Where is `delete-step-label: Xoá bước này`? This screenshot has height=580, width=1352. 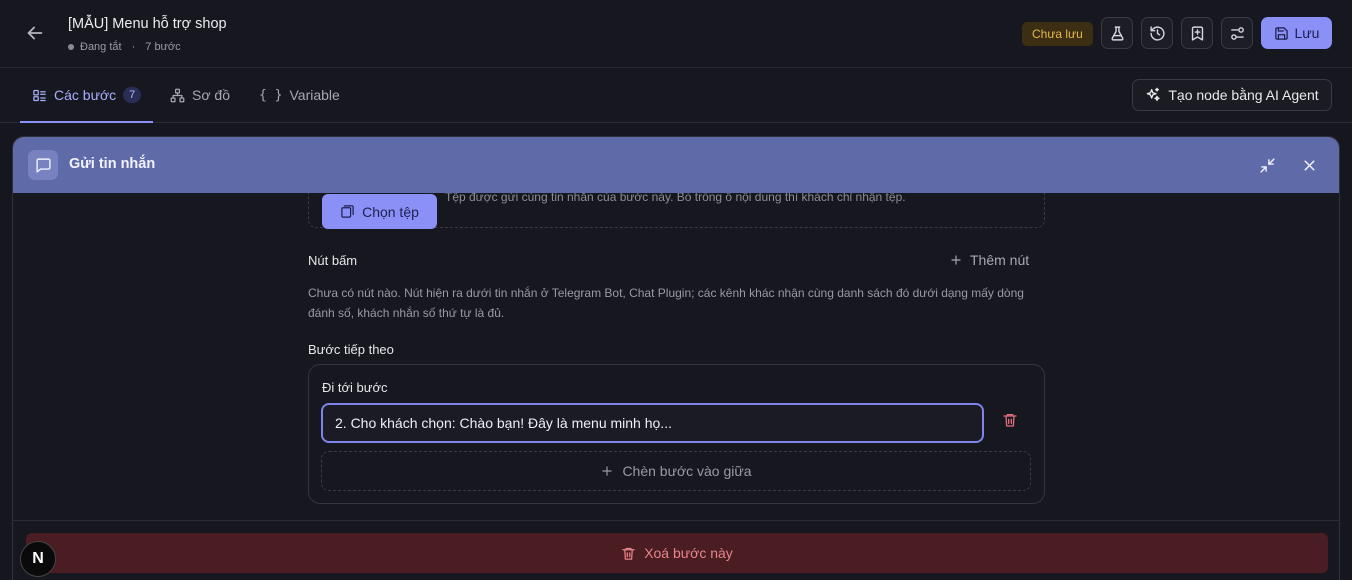 delete-step-label: Xoá bước này is located at coordinates (688, 553).